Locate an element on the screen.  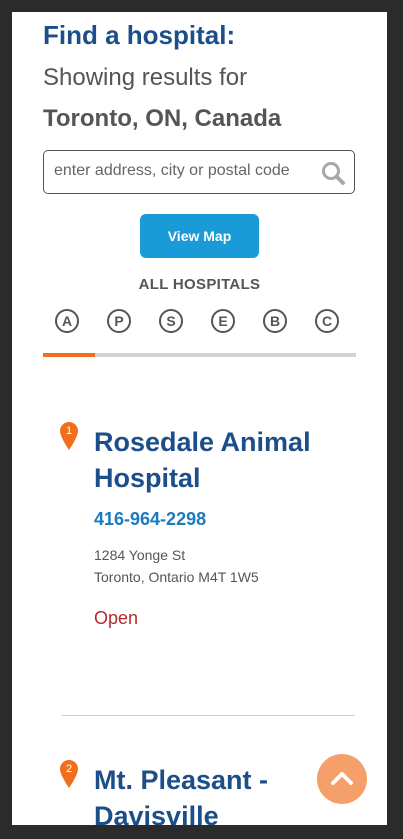
hospital-status: Open is located at coordinates (116, 618).